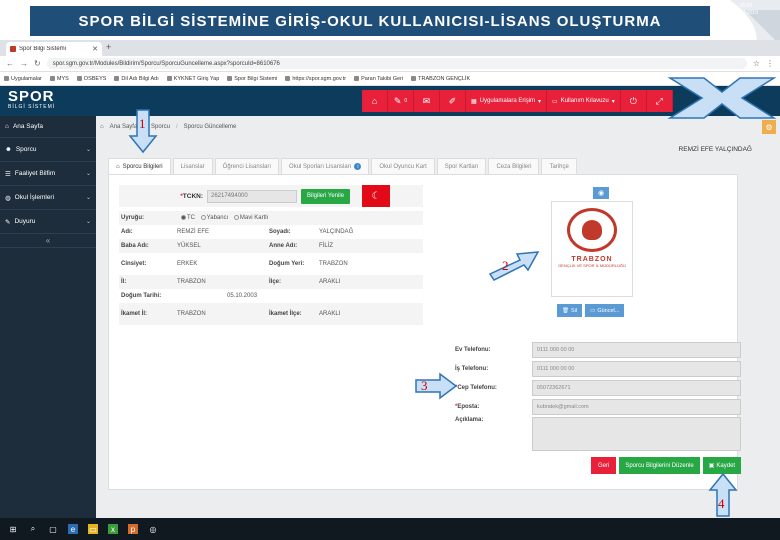 This screenshot has height=540, width=780. Describe the element at coordinates (236, 217) in the screenshot. I see `radio-blue-card` at that location.